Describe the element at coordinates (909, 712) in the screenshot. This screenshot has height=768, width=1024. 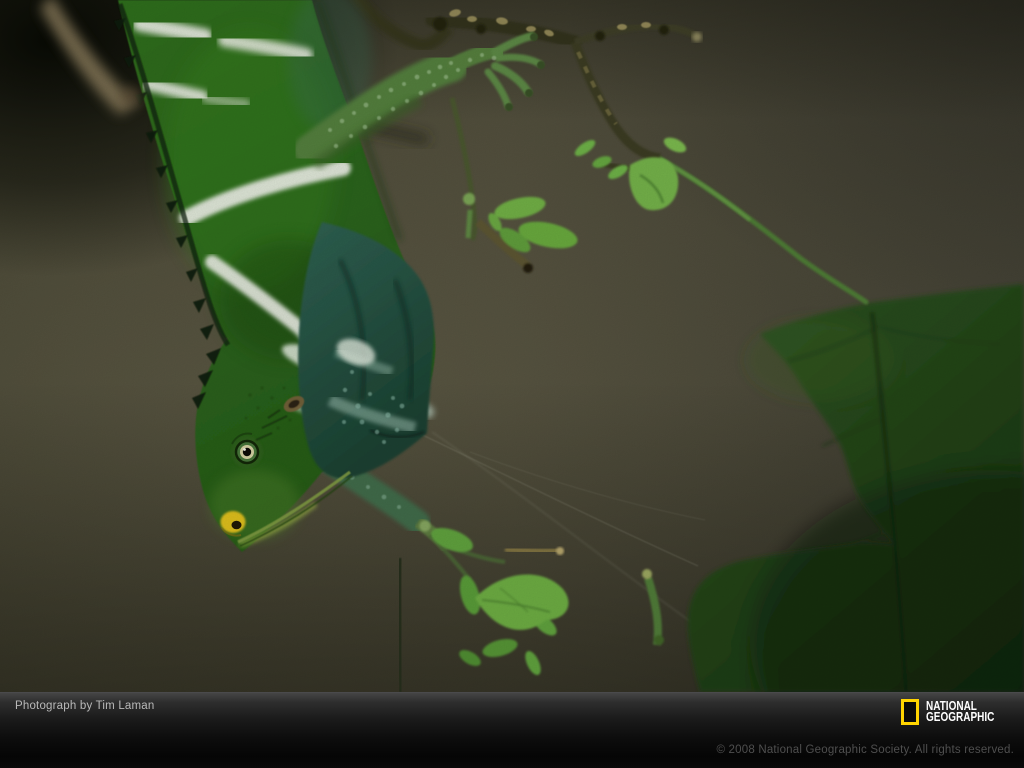
I see `ng-yellow-frame-icon` at that location.